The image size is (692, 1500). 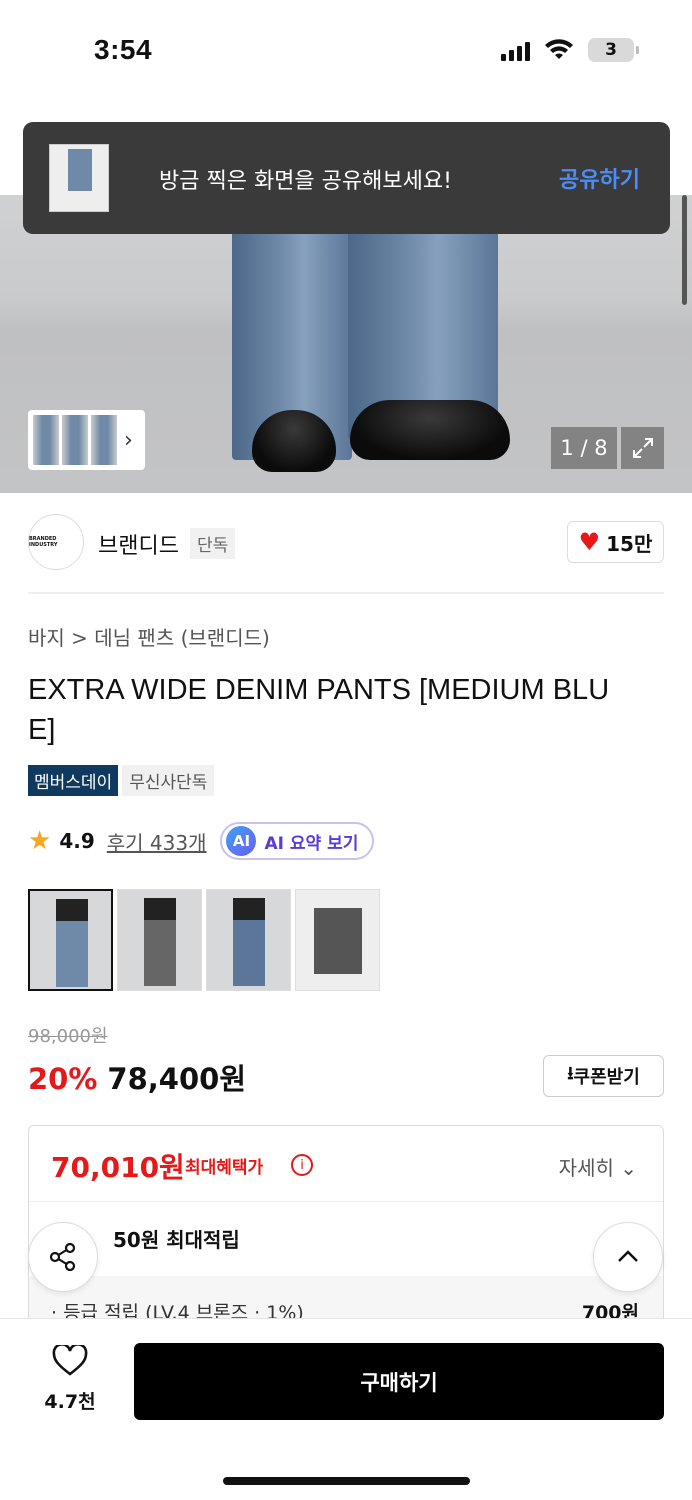 What do you see at coordinates (589, 542) in the screenshot?
I see `heart-icon: ♥` at bounding box center [589, 542].